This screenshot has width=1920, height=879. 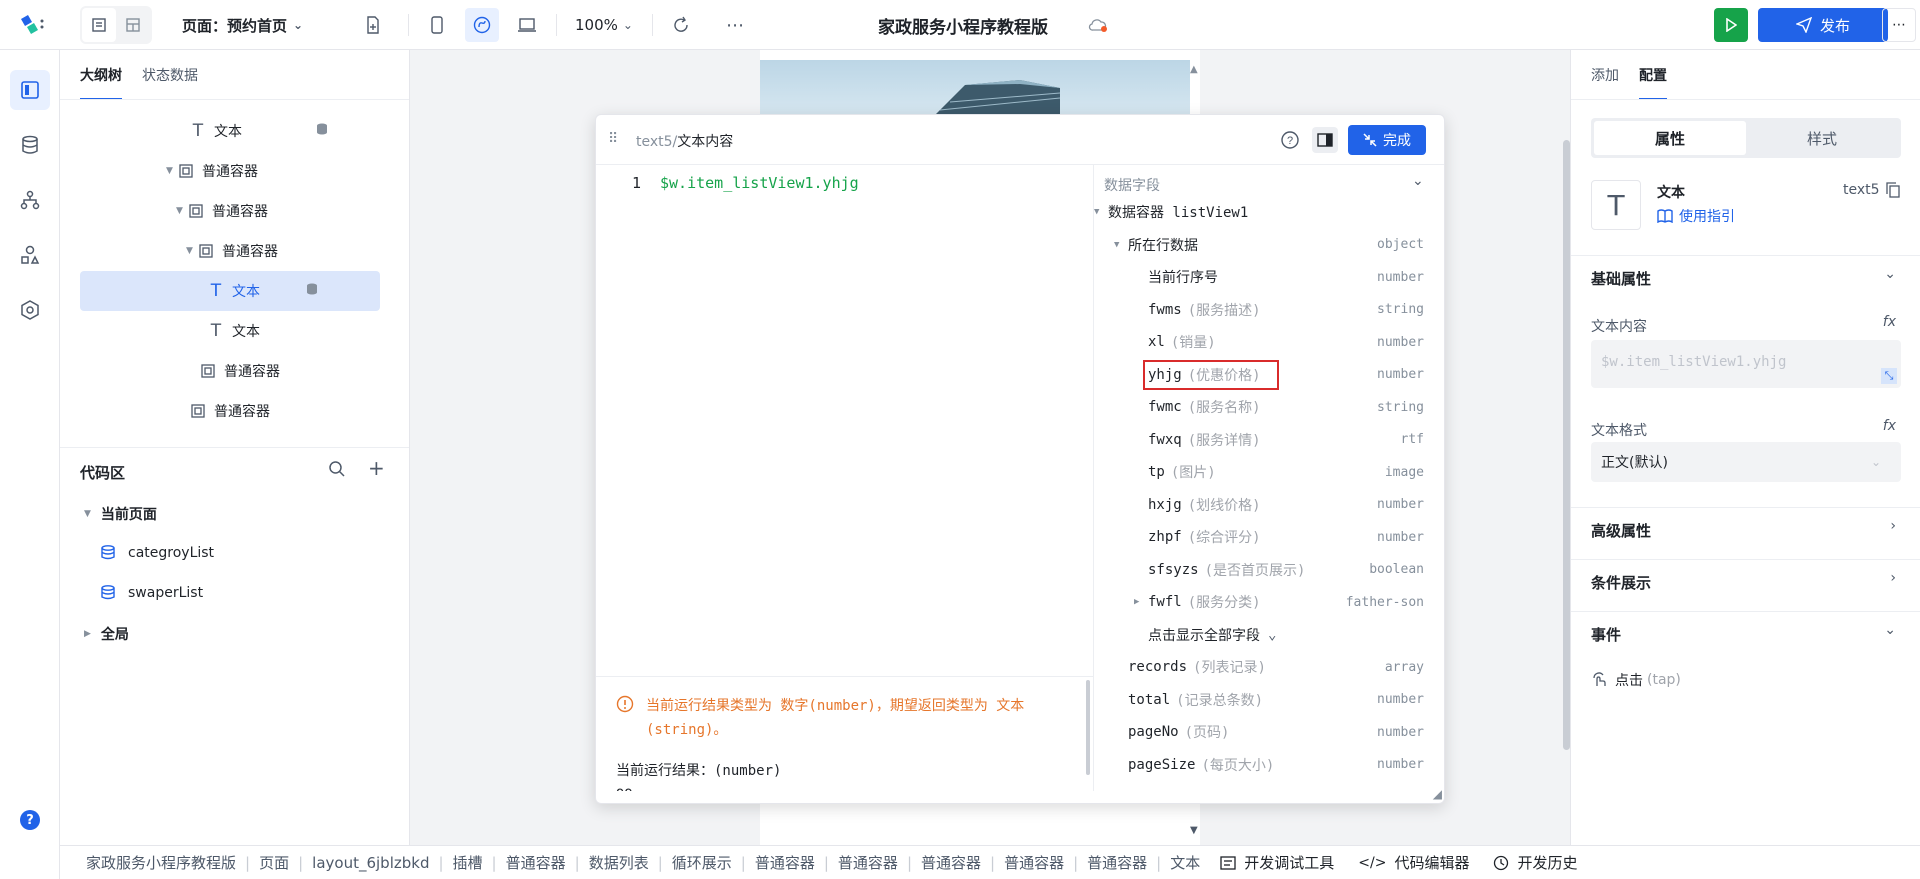 I want to click on toggle-panel-icon, so click(x=1325, y=140).